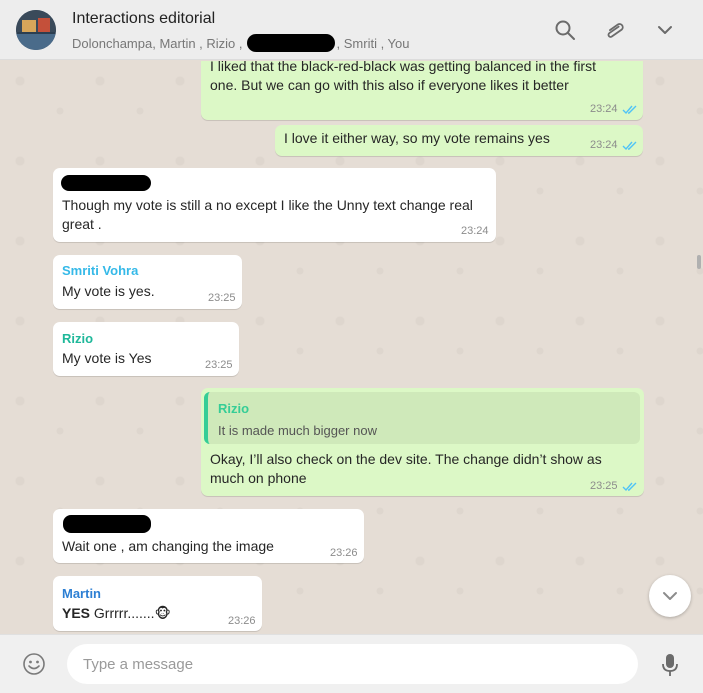 The height and width of the screenshot is (693, 703). I want to click on redacted-participant, so click(290, 43).